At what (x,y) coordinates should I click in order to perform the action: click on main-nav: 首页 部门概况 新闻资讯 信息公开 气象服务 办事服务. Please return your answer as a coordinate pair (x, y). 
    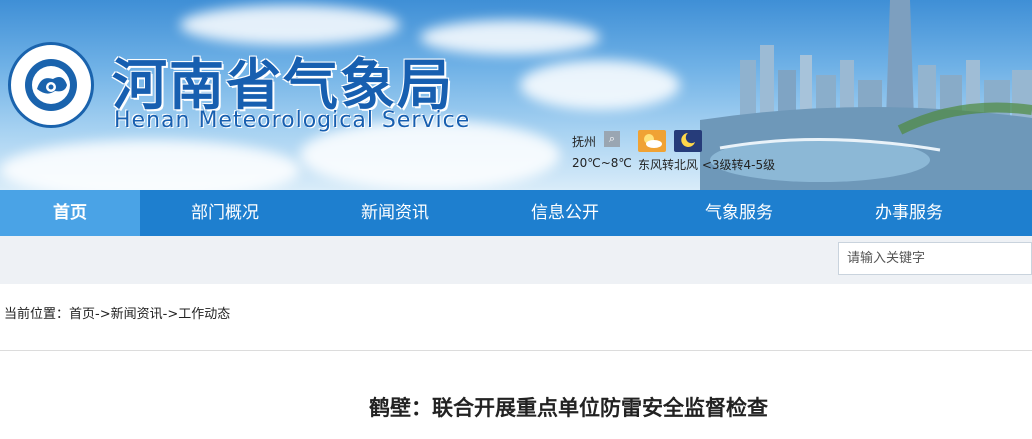
    Looking at the image, I should click on (516, 213).